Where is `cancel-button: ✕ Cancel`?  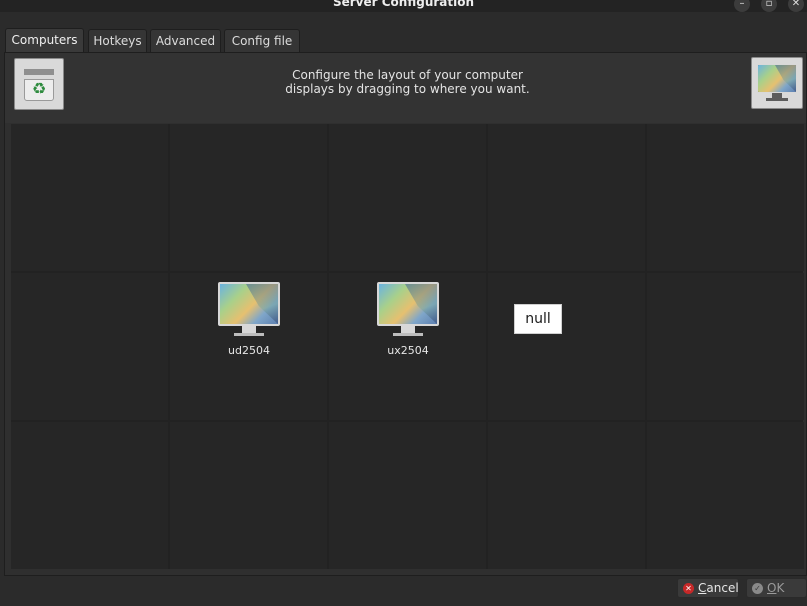
cancel-button: ✕ Cancel is located at coordinates (708, 588).